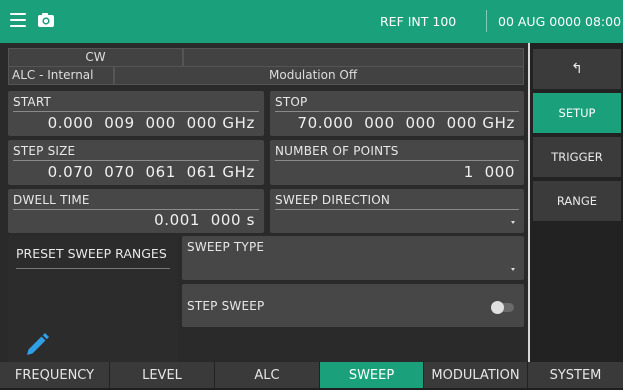 This screenshot has width=623, height=390. I want to click on stop-frequency-field: STOP 70.000 000 000 000 GHz, so click(397, 113).